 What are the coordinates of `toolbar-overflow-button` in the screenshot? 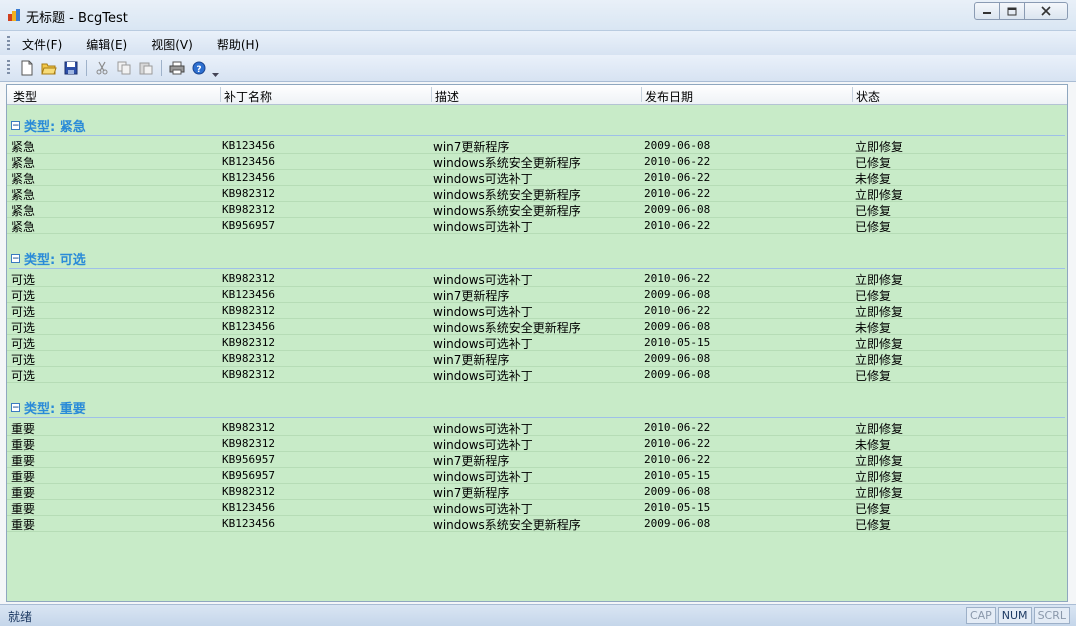 It's located at (215, 68).